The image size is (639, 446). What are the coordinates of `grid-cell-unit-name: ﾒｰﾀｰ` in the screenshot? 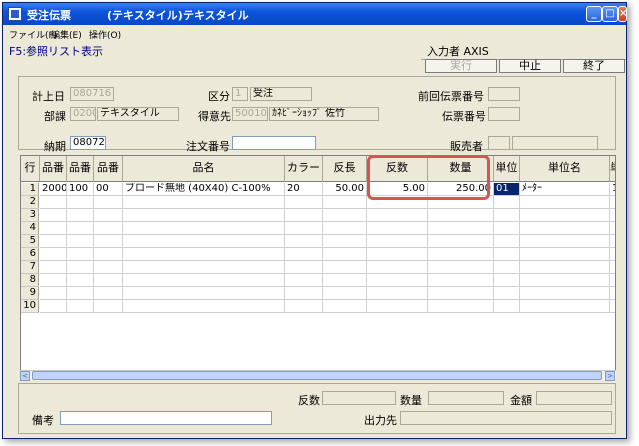 It's located at (565, 189).